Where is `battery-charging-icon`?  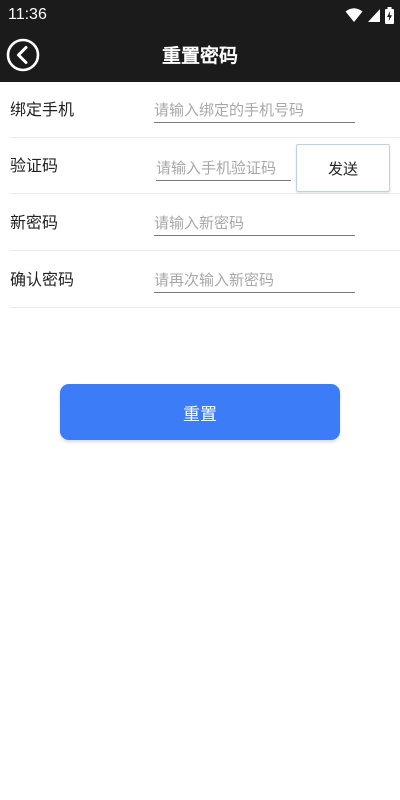 battery-charging-icon is located at coordinates (389, 15).